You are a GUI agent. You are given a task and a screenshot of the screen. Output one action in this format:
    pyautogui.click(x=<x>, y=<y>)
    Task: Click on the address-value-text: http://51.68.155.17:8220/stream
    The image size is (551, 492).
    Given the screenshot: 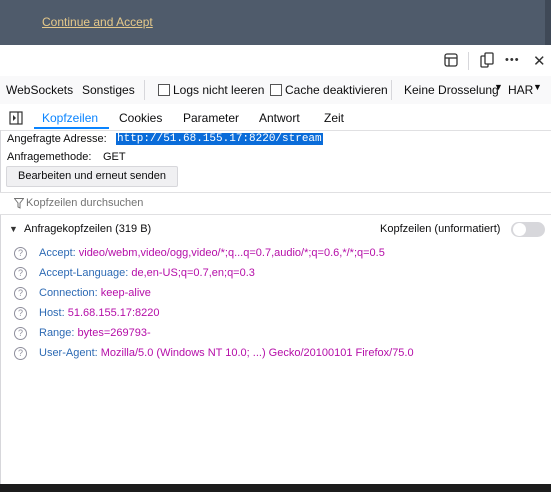 What is the action you would take?
    pyautogui.click(x=219, y=139)
    